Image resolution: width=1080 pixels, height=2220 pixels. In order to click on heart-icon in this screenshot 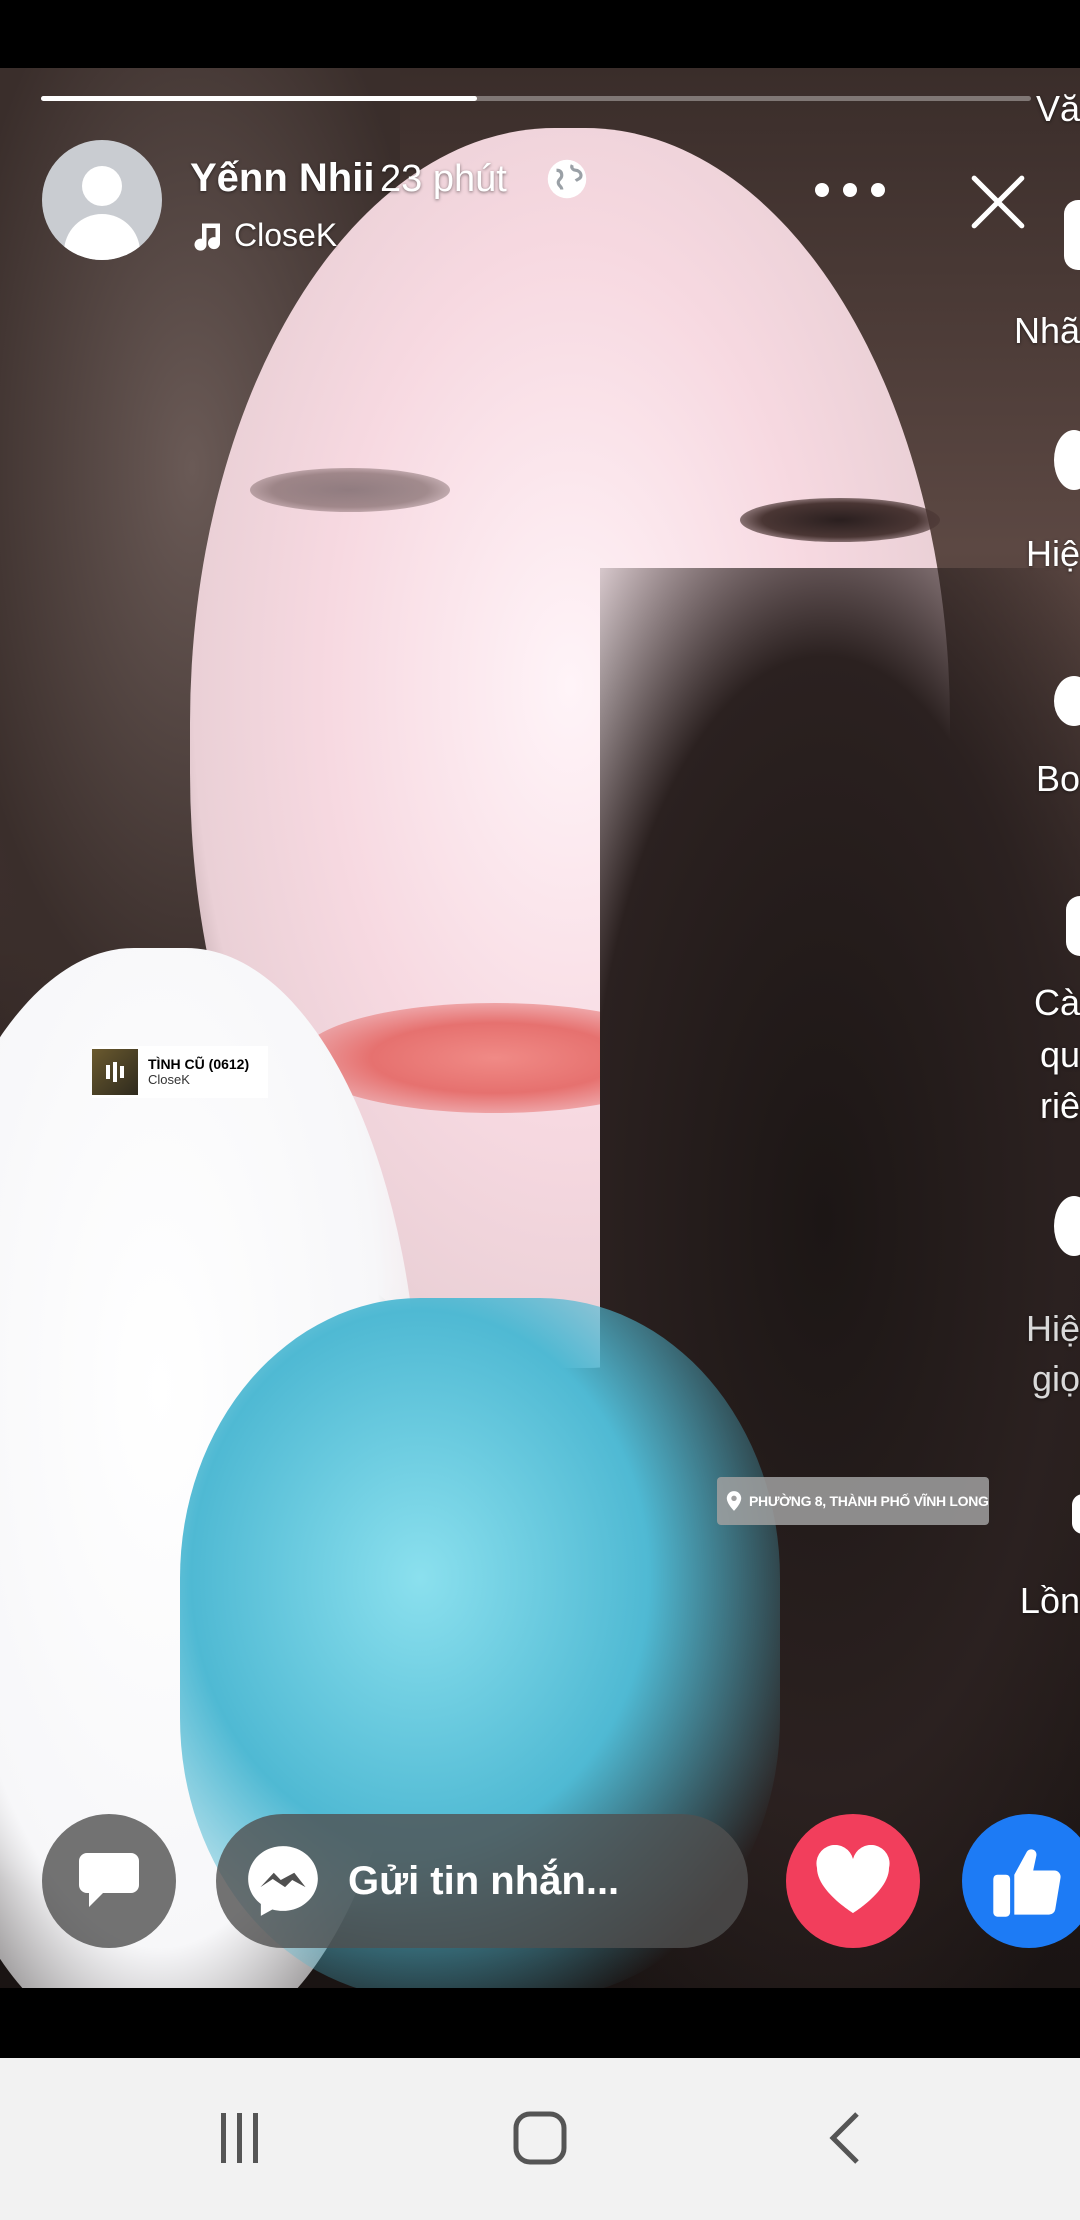, I will do `click(853, 1879)`.